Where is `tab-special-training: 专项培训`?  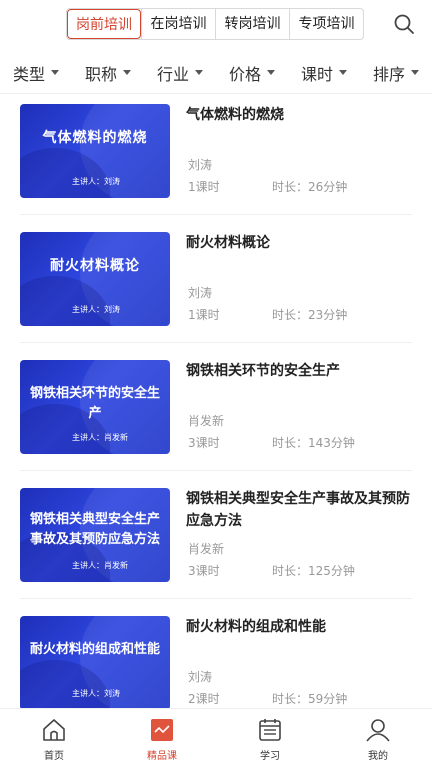 tab-special-training: 专项培训 is located at coordinates (326, 24).